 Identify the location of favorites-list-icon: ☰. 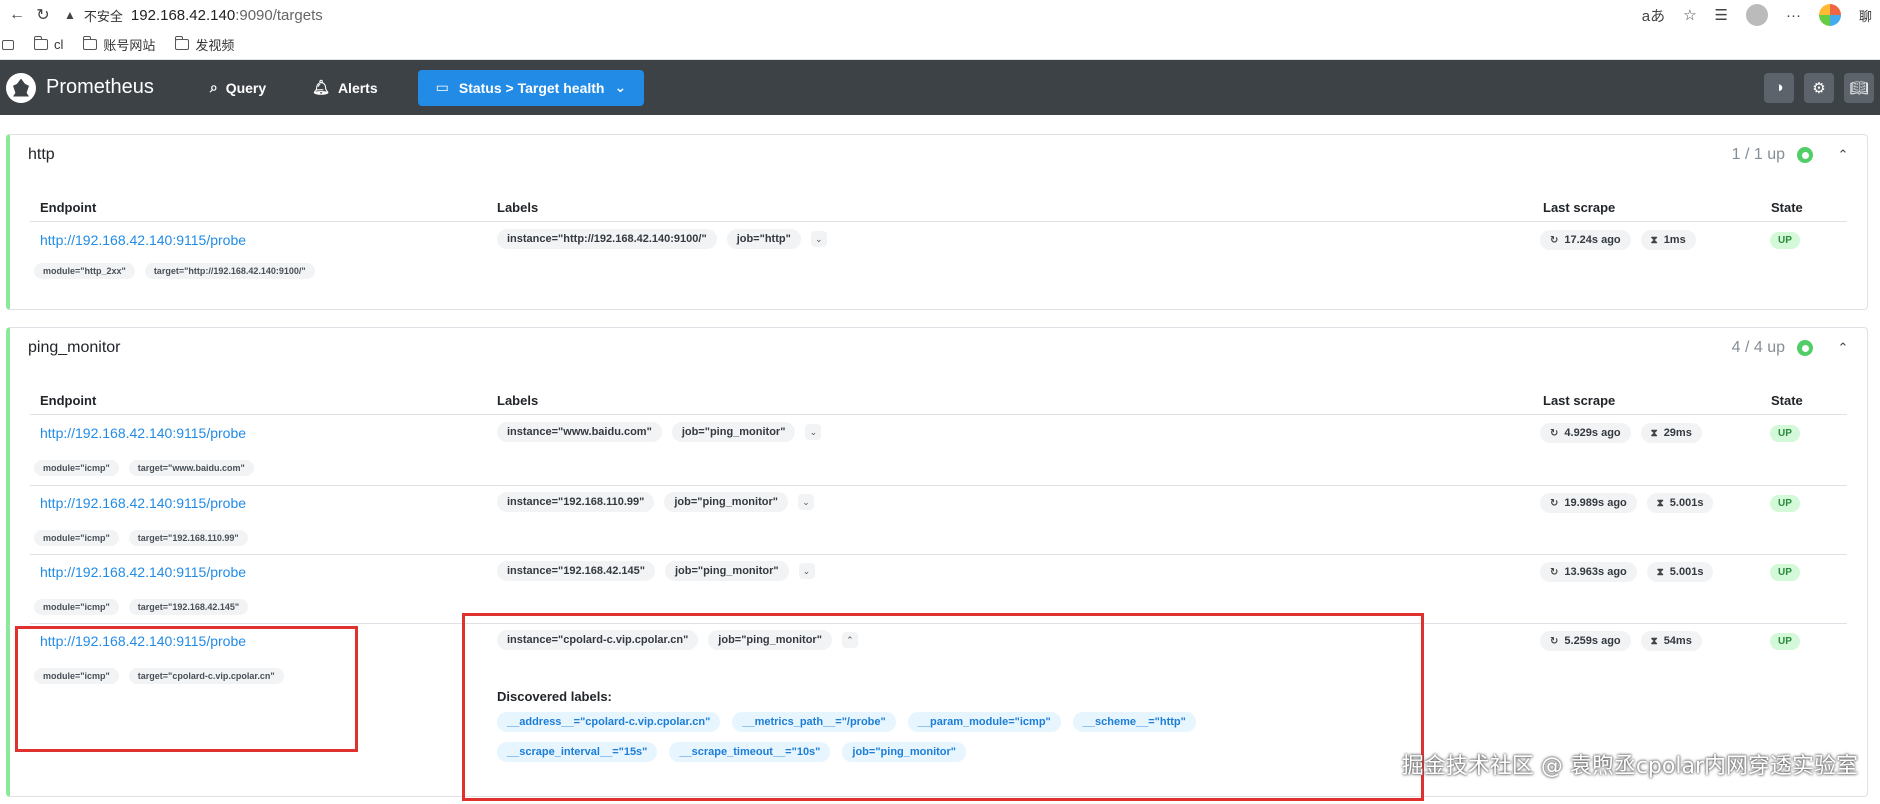
(1721, 15).